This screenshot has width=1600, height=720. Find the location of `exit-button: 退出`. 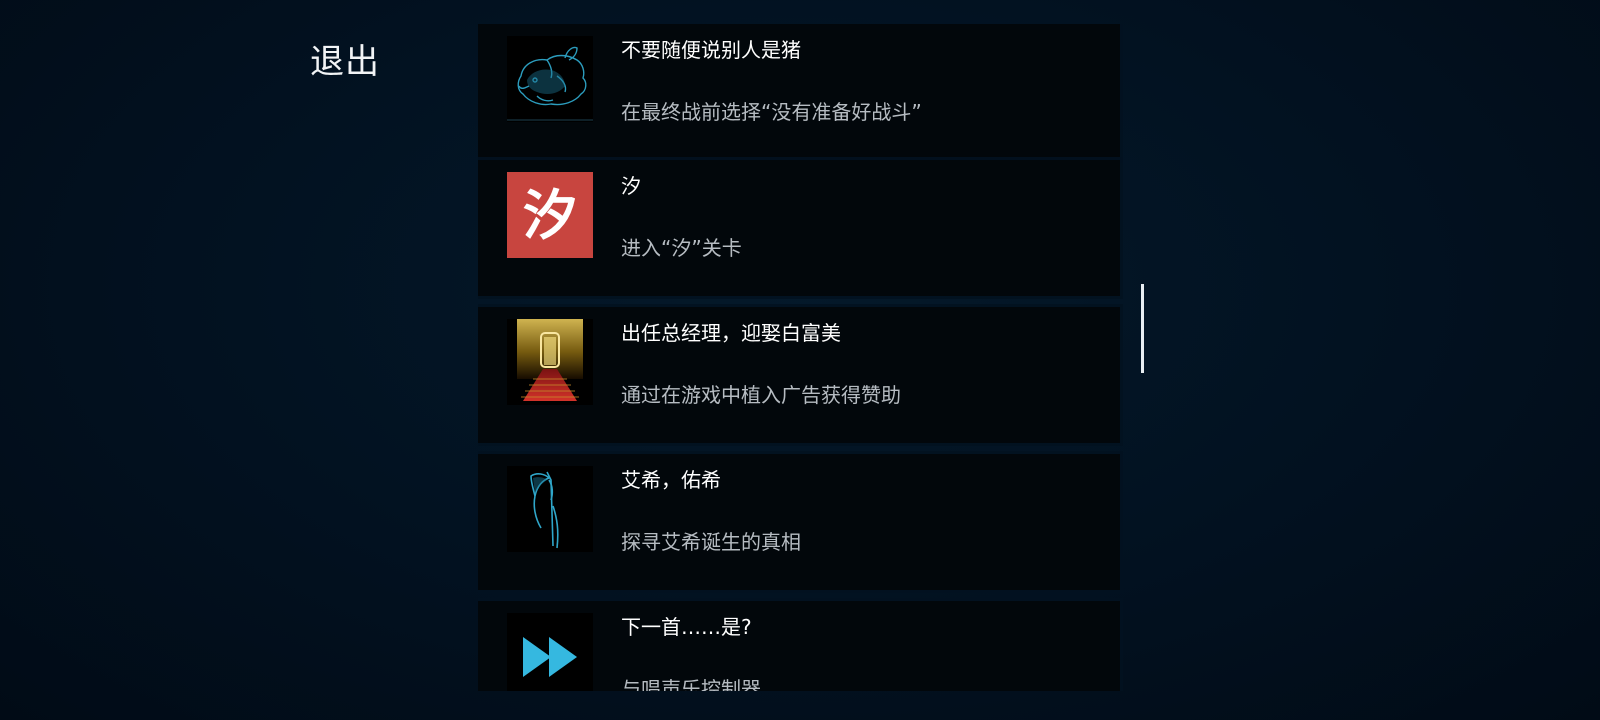

exit-button: 退出 is located at coordinates (345, 58).